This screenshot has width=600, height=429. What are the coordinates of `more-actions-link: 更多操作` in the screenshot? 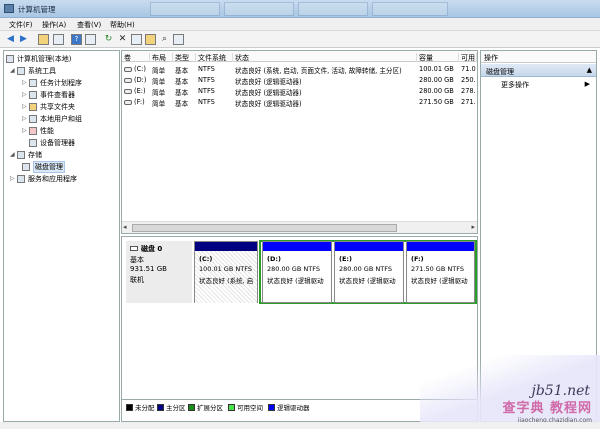 It's located at (515, 85).